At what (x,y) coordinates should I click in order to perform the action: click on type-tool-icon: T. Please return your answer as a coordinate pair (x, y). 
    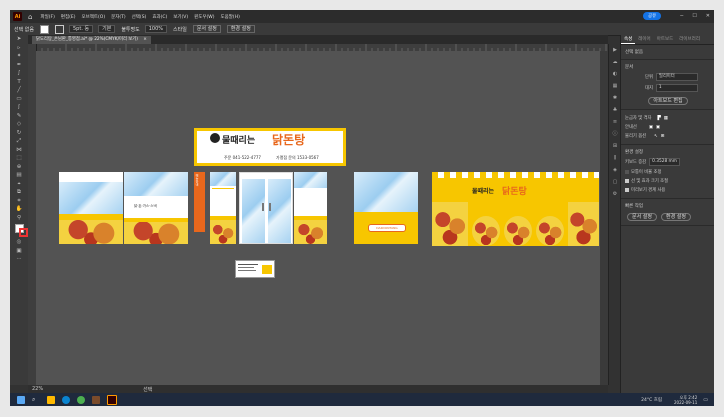
    Looking at the image, I should click on (19, 82).